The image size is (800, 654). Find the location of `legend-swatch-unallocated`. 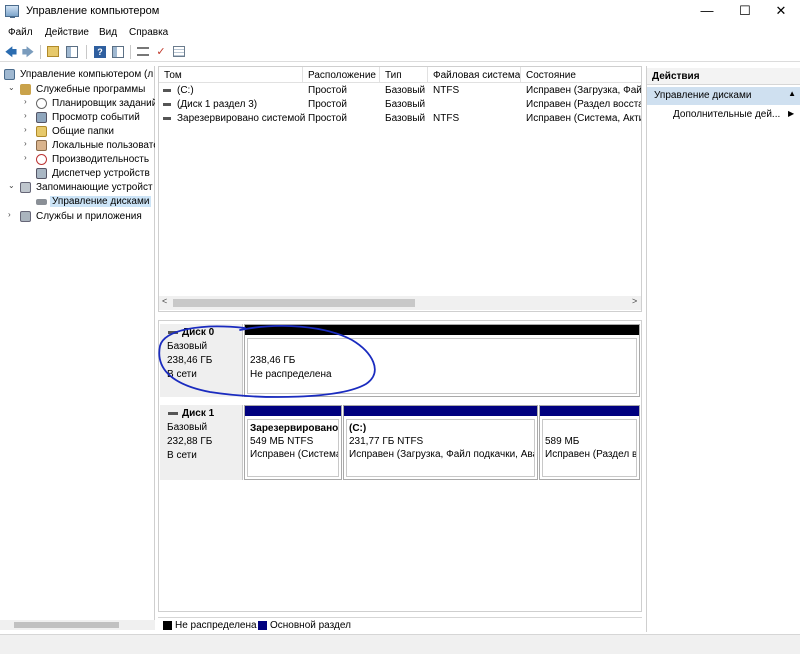

legend-swatch-unallocated is located at coordinates (167, 625).